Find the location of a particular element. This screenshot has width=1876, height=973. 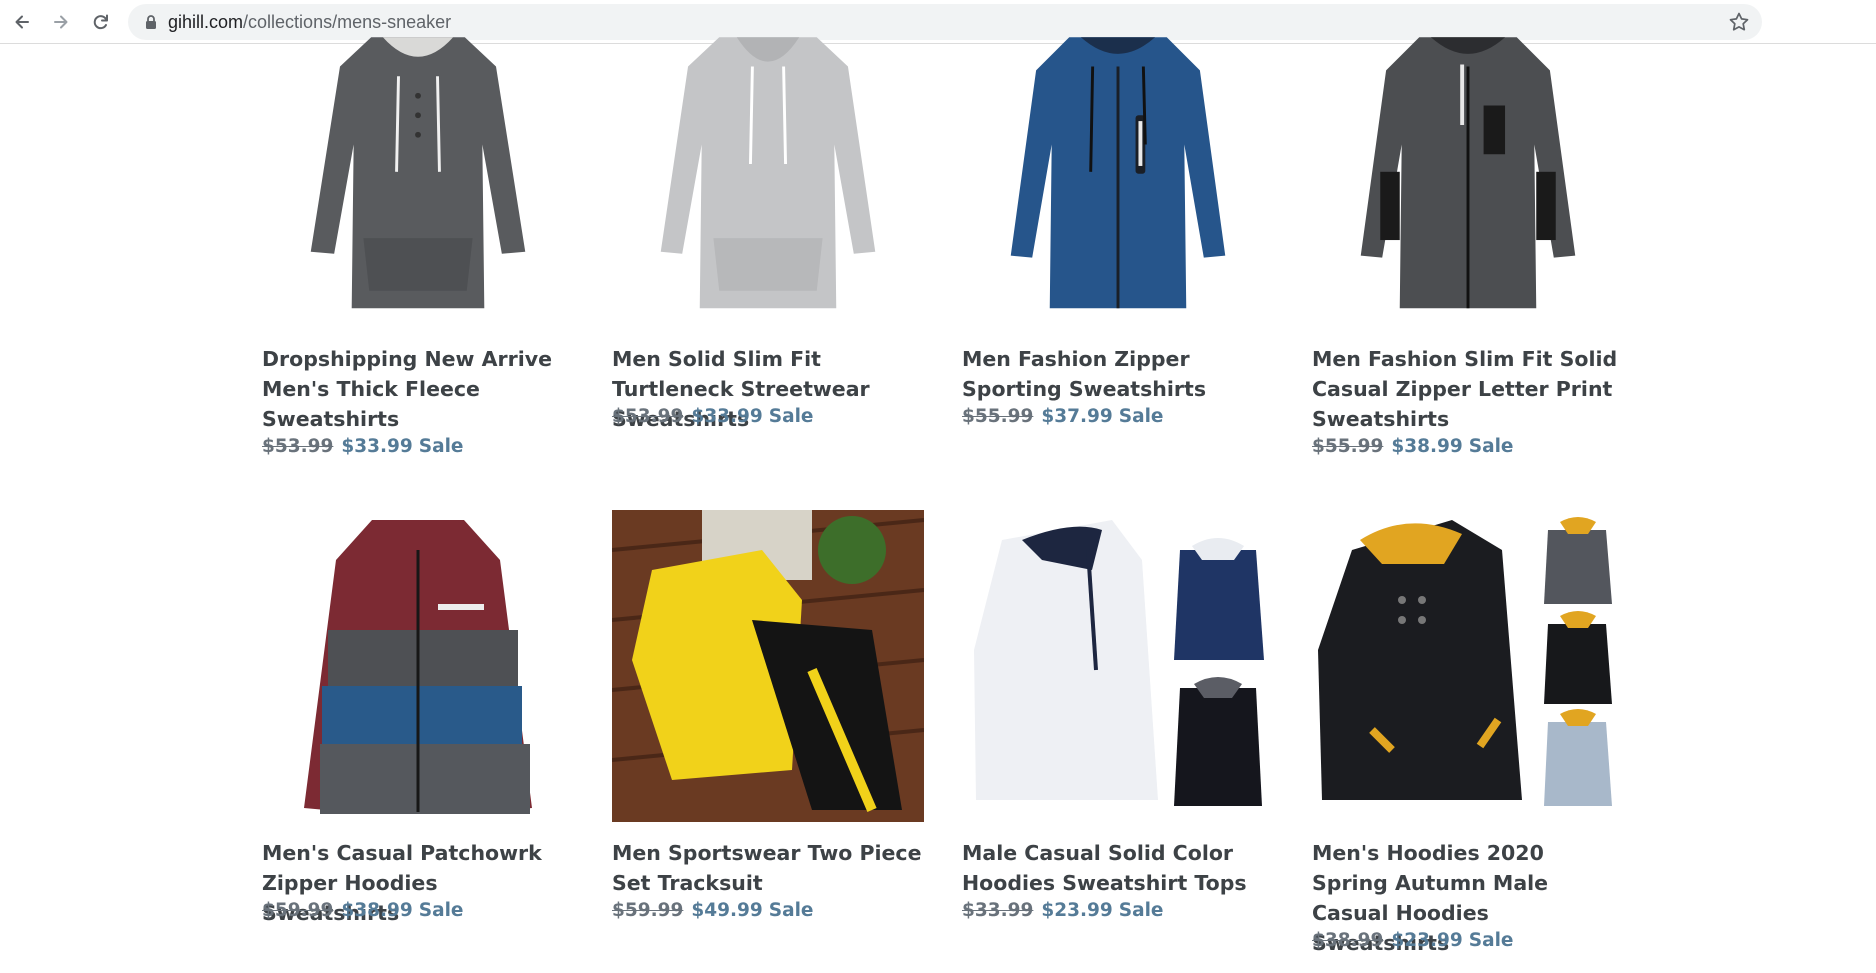

arrow-right-icon is located at coordinates (61, 22).